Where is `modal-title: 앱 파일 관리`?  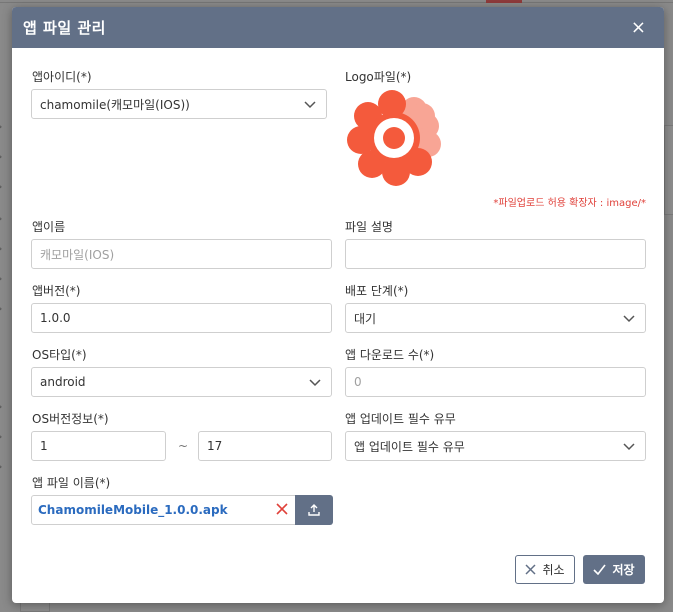
modal-title: 앱 파일 관리 is located at coordinates (64, 28).